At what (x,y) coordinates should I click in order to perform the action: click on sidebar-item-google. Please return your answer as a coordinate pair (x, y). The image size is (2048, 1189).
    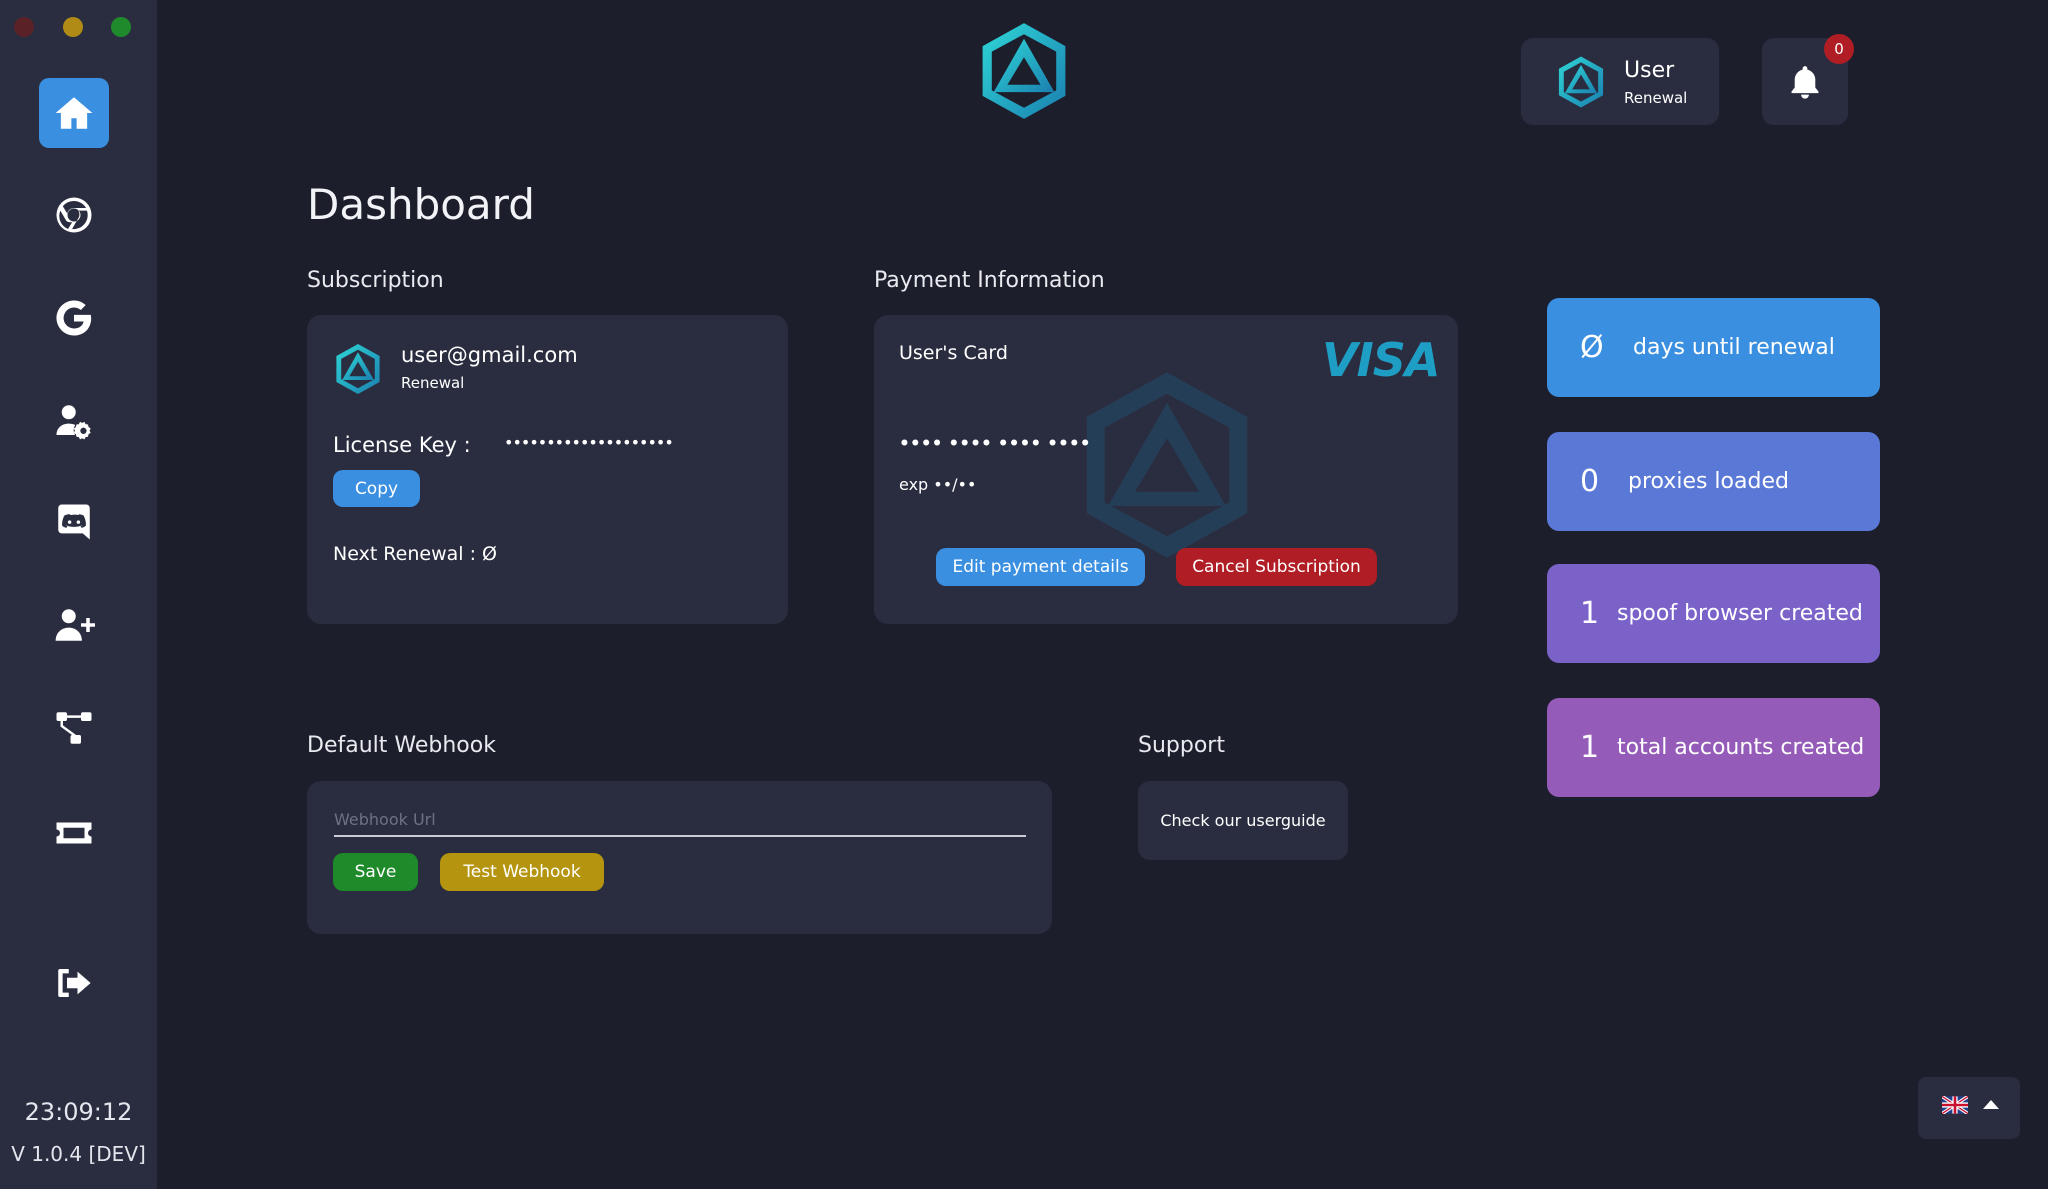
    Looking at the image, I should click on (74, 318).